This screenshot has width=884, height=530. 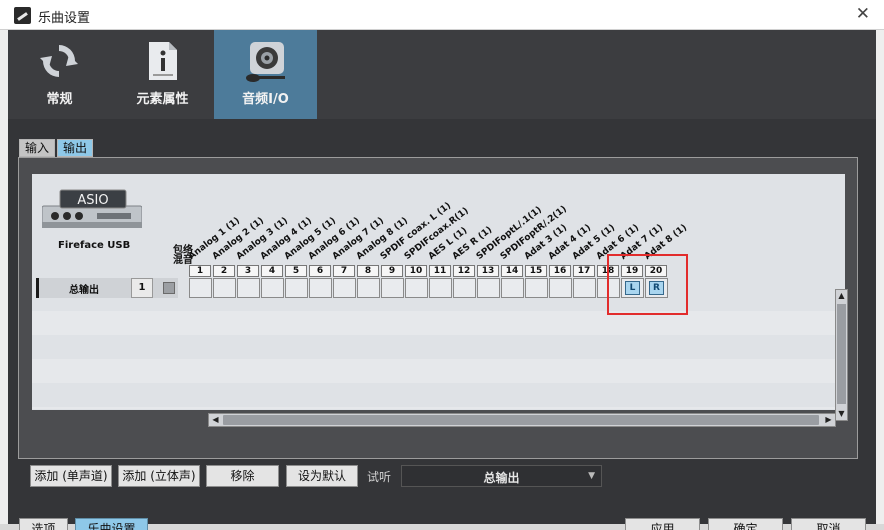 What do you see at coordinates (442, 15) in the screenshot?
I see `title-bar: 乐曲设置 ✕` at bounding box center [442, 15].